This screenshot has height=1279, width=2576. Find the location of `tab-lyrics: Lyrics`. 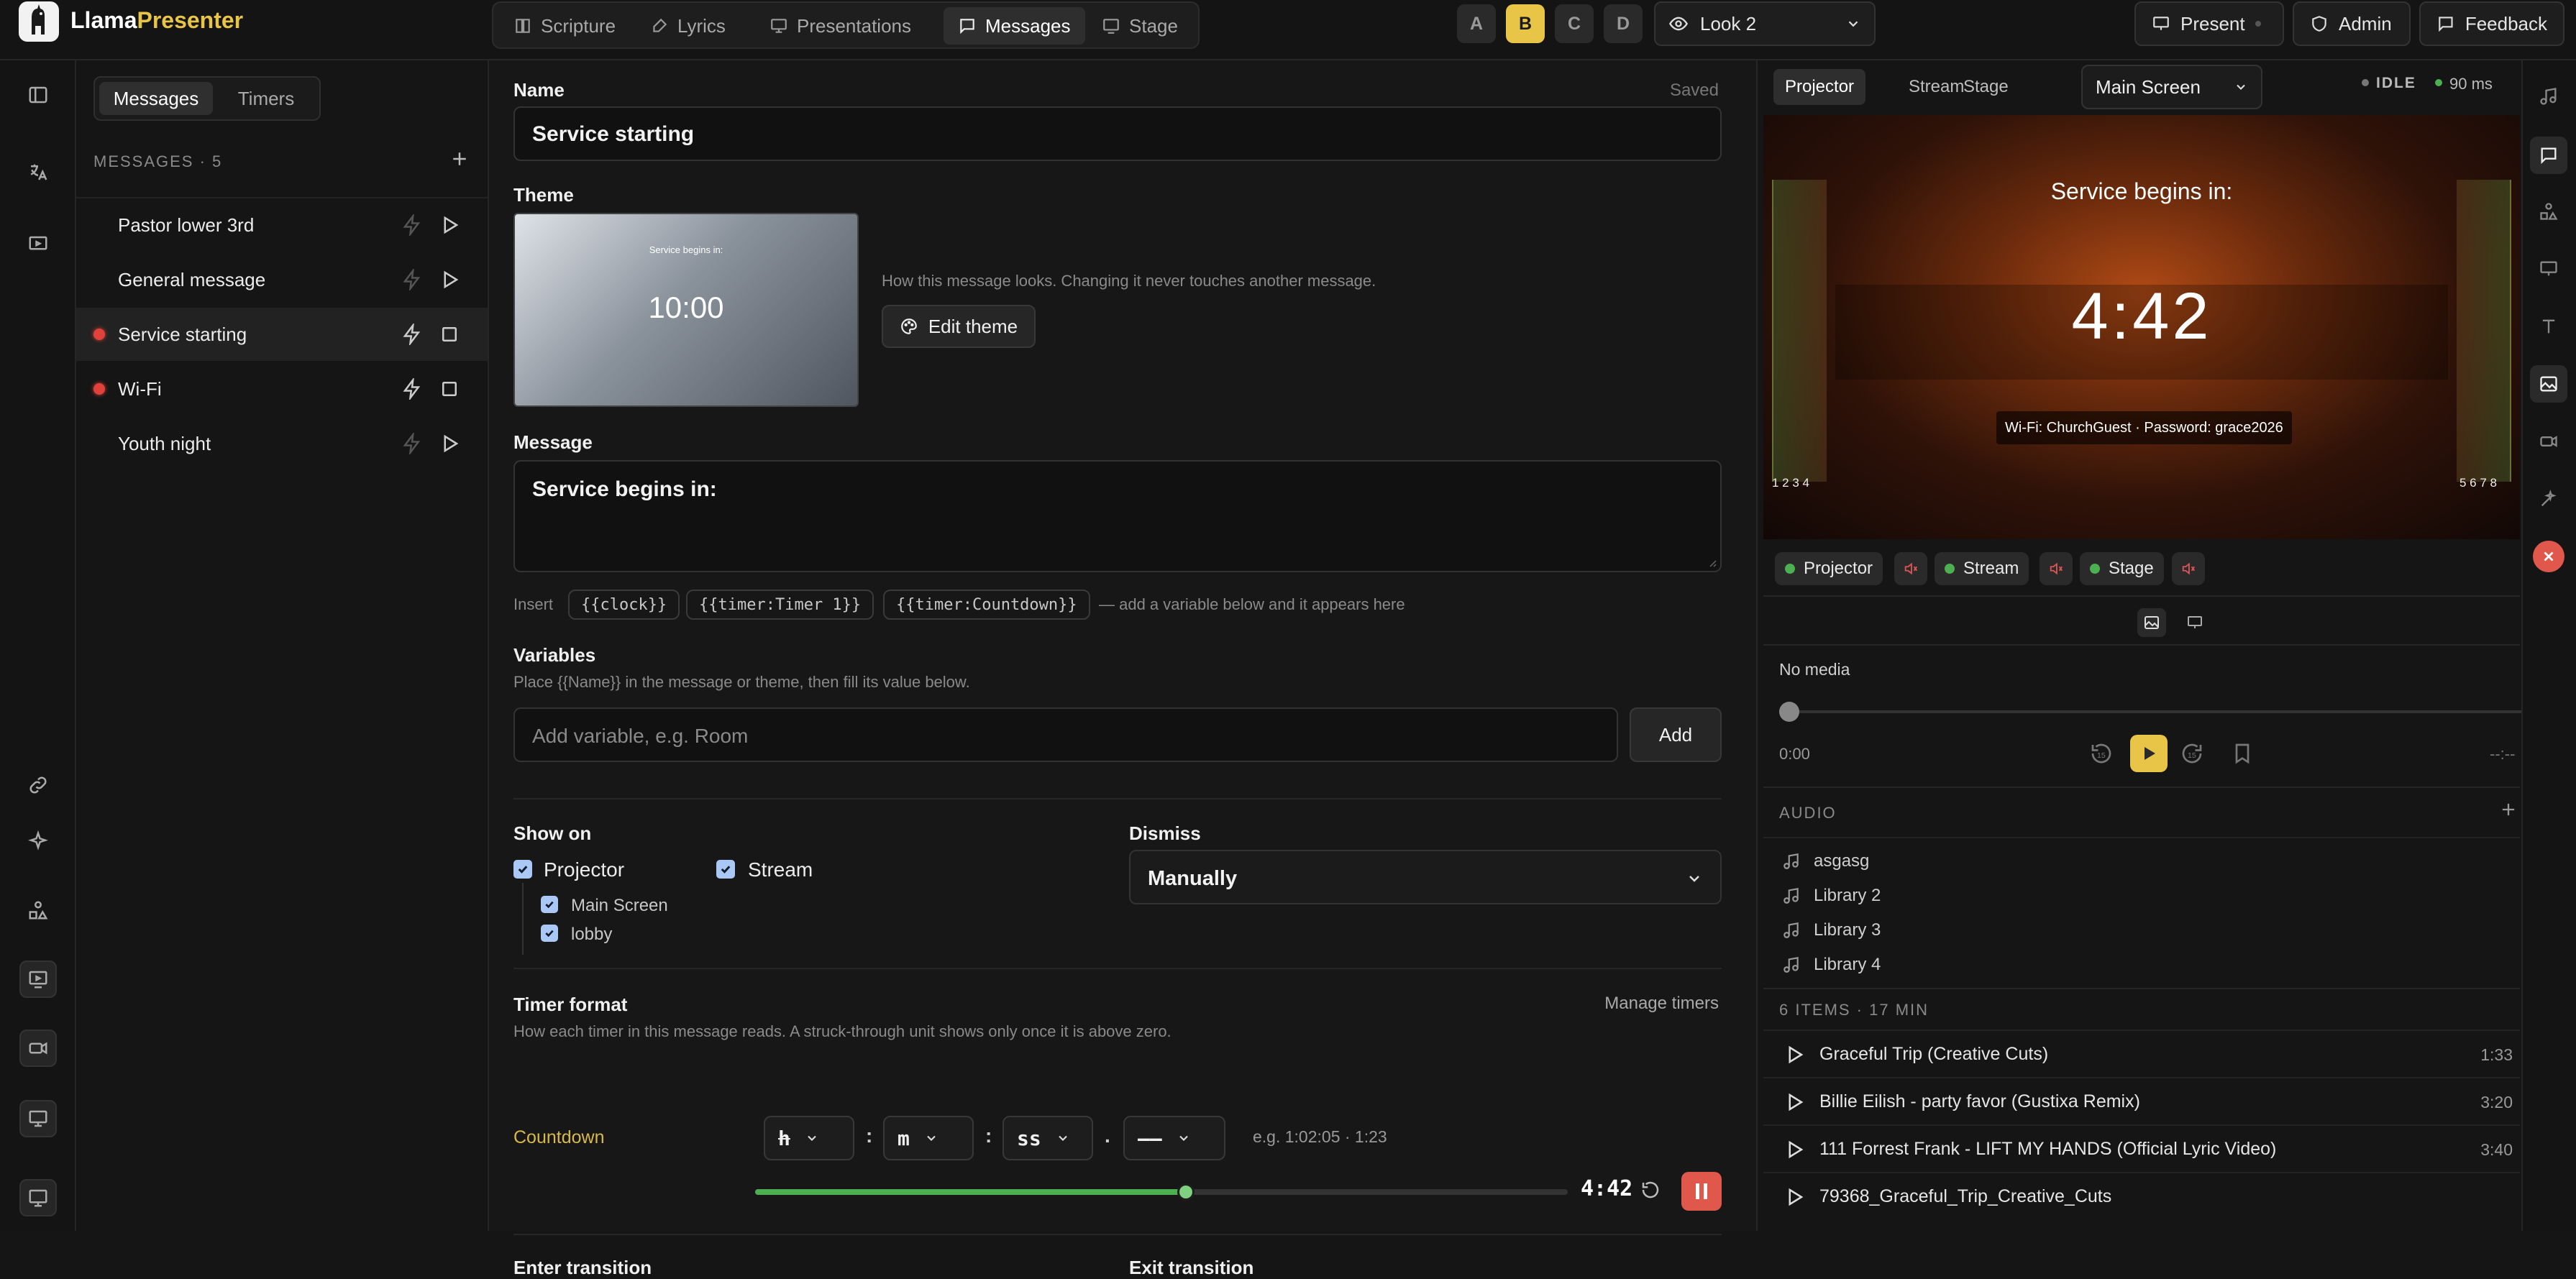

tab-lyrics: Lyrics is located at coordinates (688, 26).